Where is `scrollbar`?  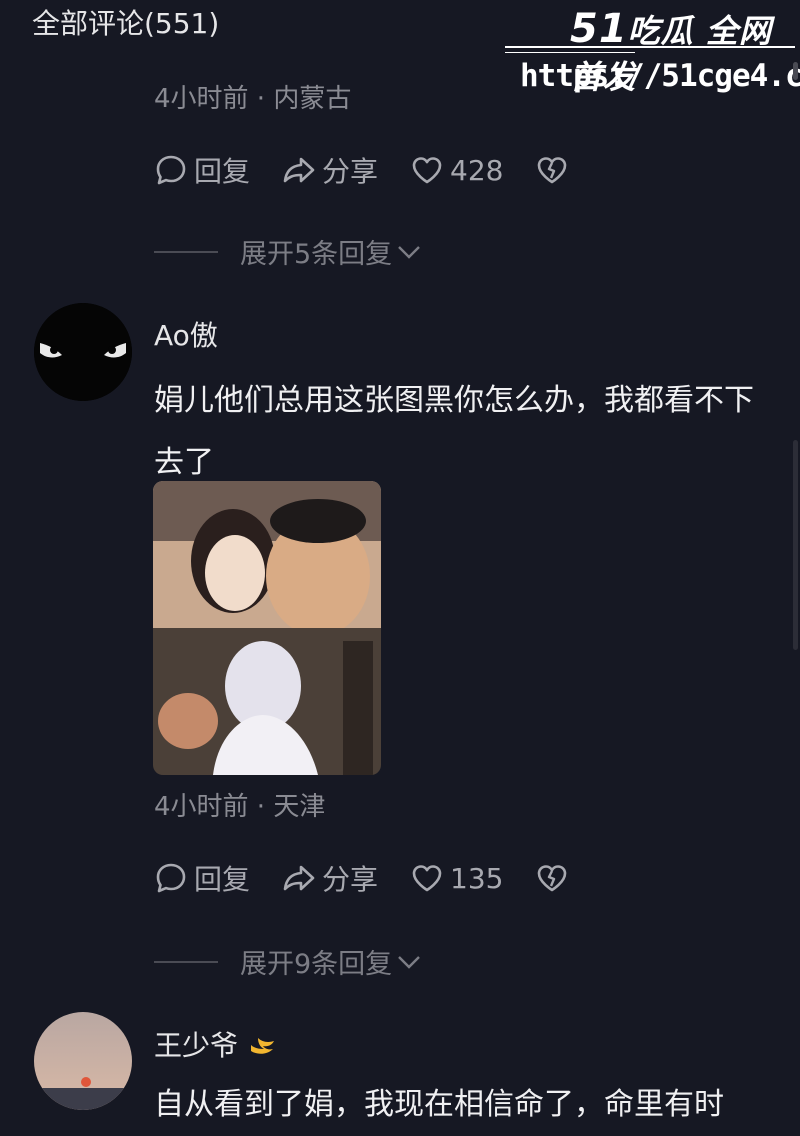
scrollbar is located at coordinates (795, 71).